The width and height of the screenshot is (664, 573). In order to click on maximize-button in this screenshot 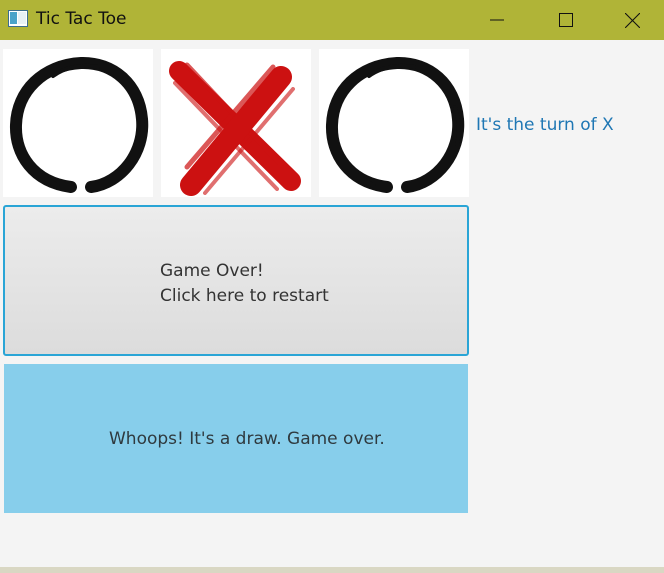, I will do `click(566, 20)`.